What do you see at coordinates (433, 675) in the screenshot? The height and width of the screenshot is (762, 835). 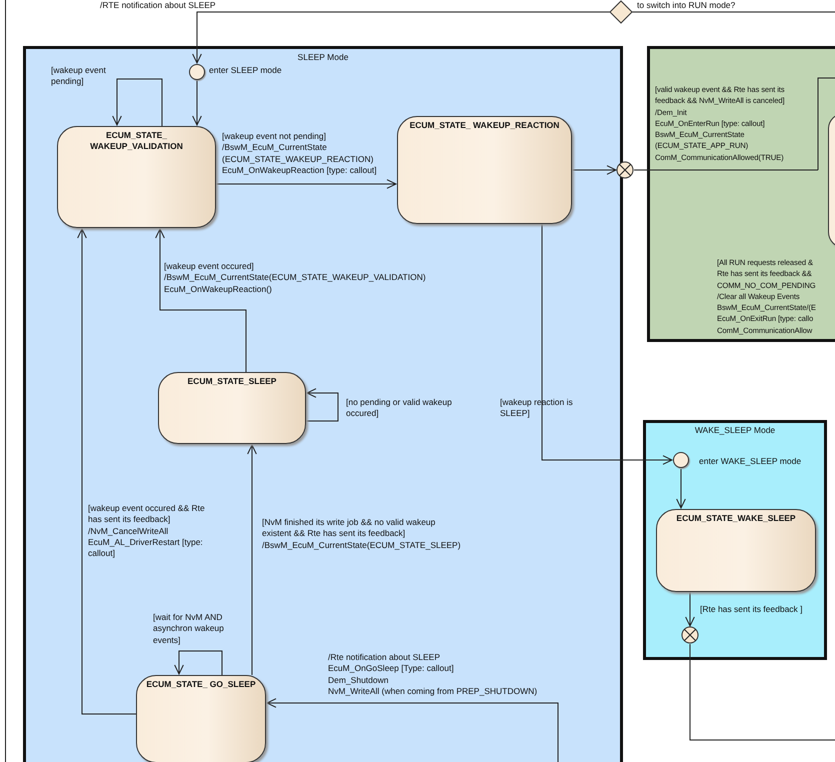 I see `transition-label: /Rte notification about SLEEP EcuM_OnGoSleep [Type: callout] Dem_Shutdown NvM_WriteAll (when coming from PREP_SHUTDOWN)` at bounding box center [433, 675].